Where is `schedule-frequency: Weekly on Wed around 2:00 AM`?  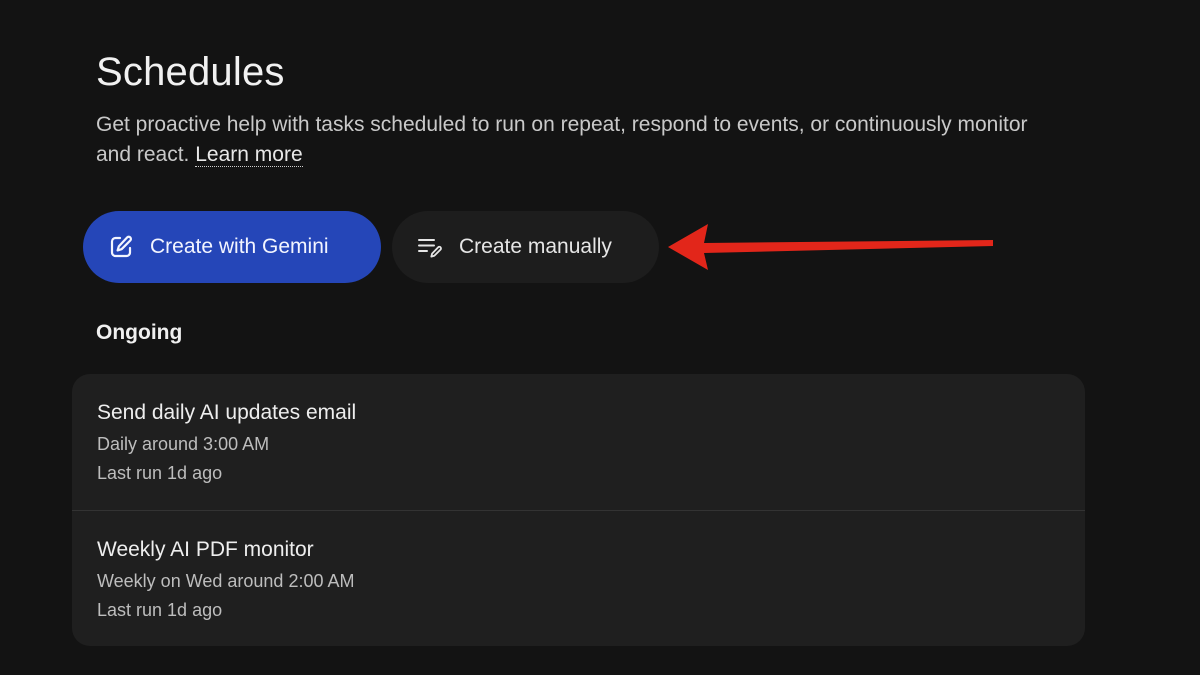
schedule-frequency: Weekly on Wed around 2:00 AM is located at coordinates (226, 581).